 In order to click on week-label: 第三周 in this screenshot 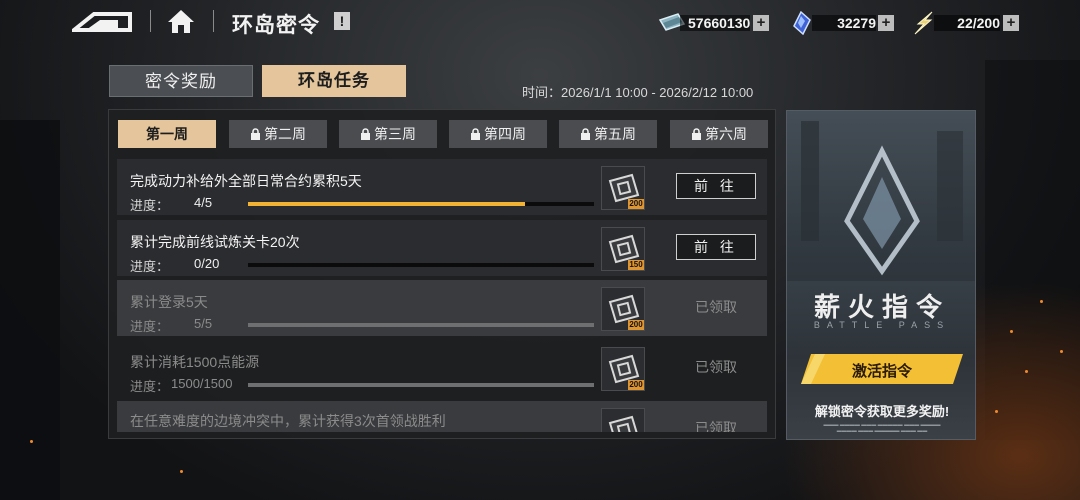, I will do `click(395, 134)`.